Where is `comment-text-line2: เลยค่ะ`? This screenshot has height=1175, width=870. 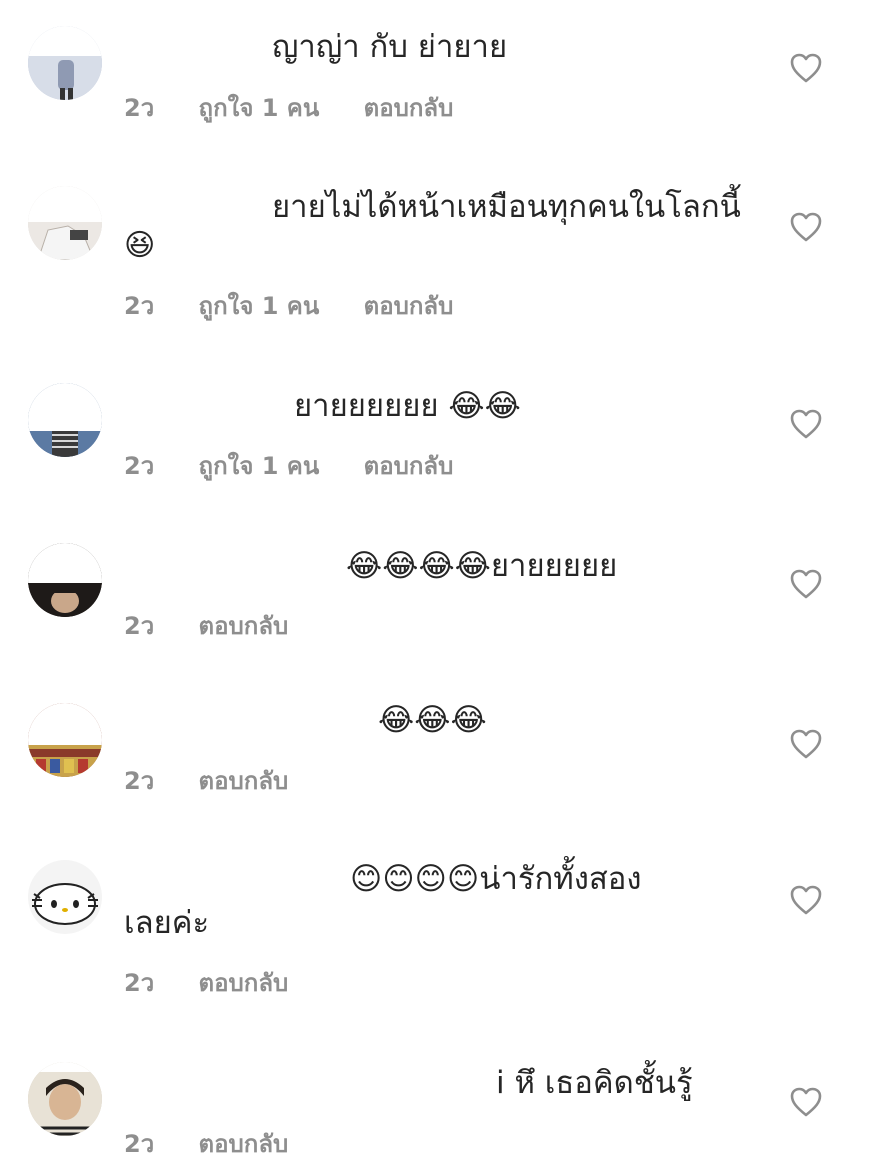
comment-text-line2: เลยค่ะ is located at coordinates (167, 923).